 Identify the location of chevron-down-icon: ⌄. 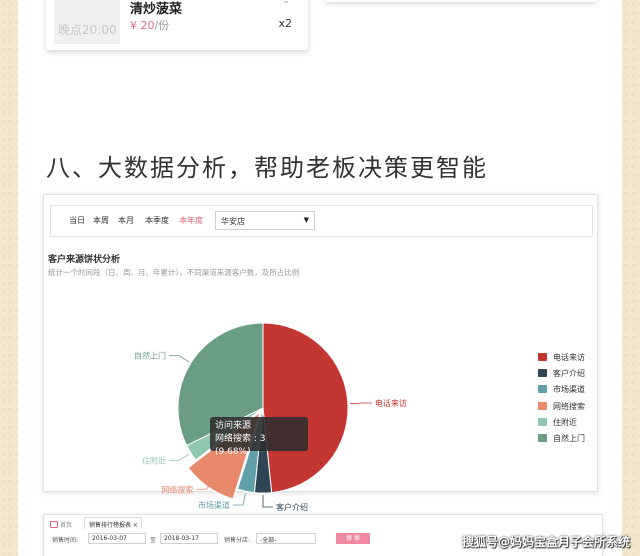
(286, 3).